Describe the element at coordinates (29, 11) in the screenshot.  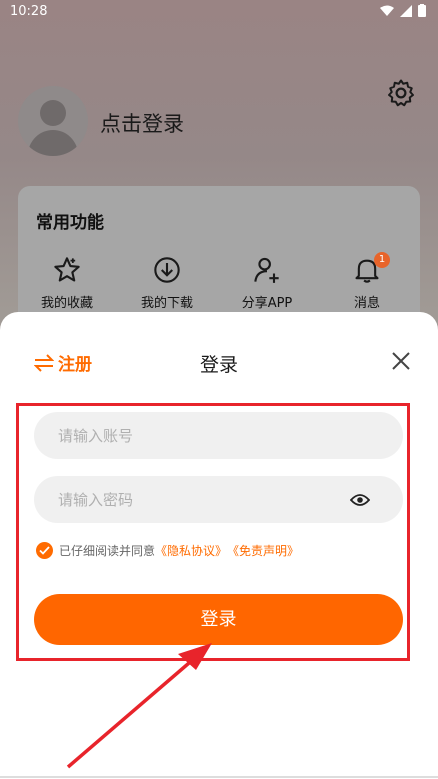
I see `status-time: 10:28` at that location.